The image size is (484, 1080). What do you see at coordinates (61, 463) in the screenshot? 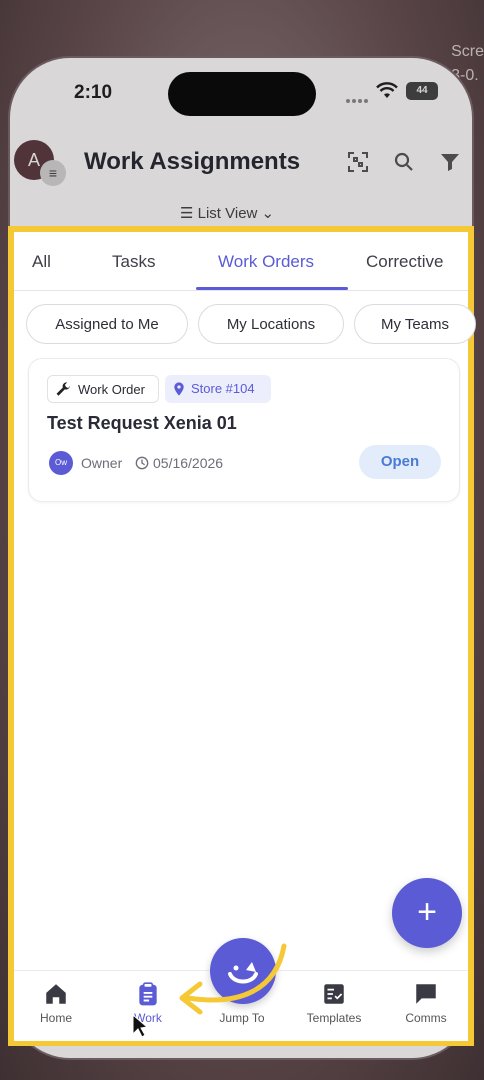
I see `owner-avatar: Ow` at bounding box center [61, 463].